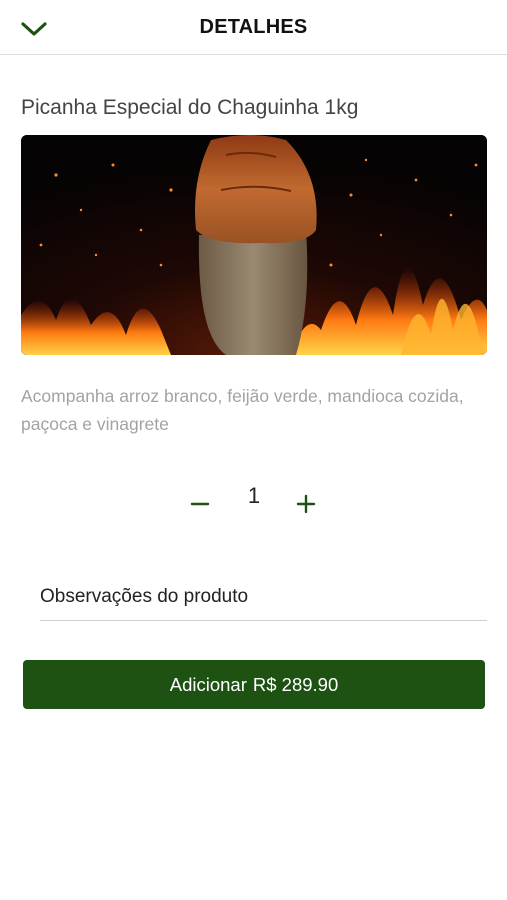  I want to click on minus-icon, so click(200, 504).